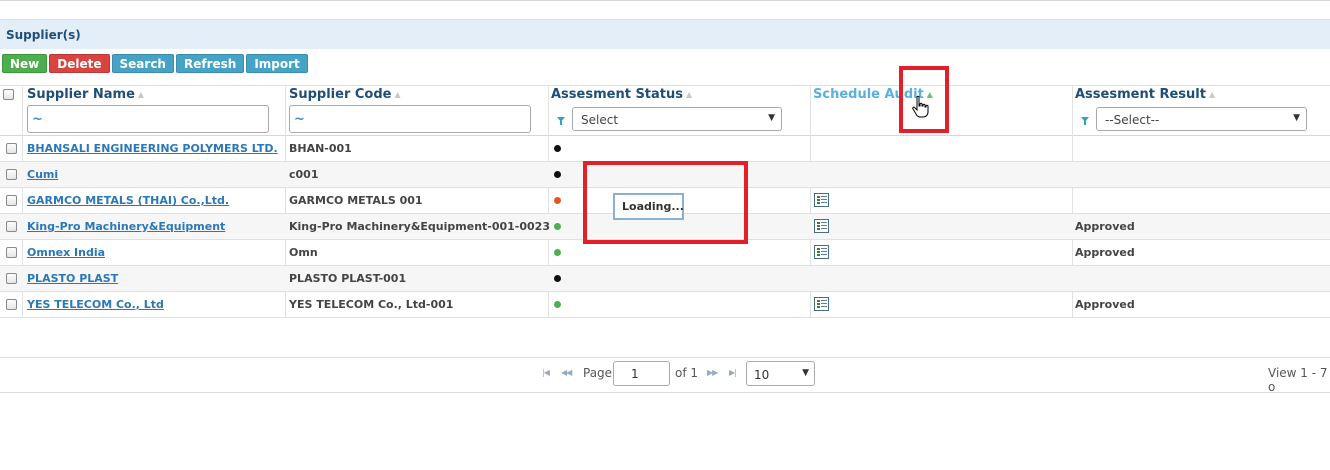  I want to click on last-page-icon: ▶|, so click(733, 372).